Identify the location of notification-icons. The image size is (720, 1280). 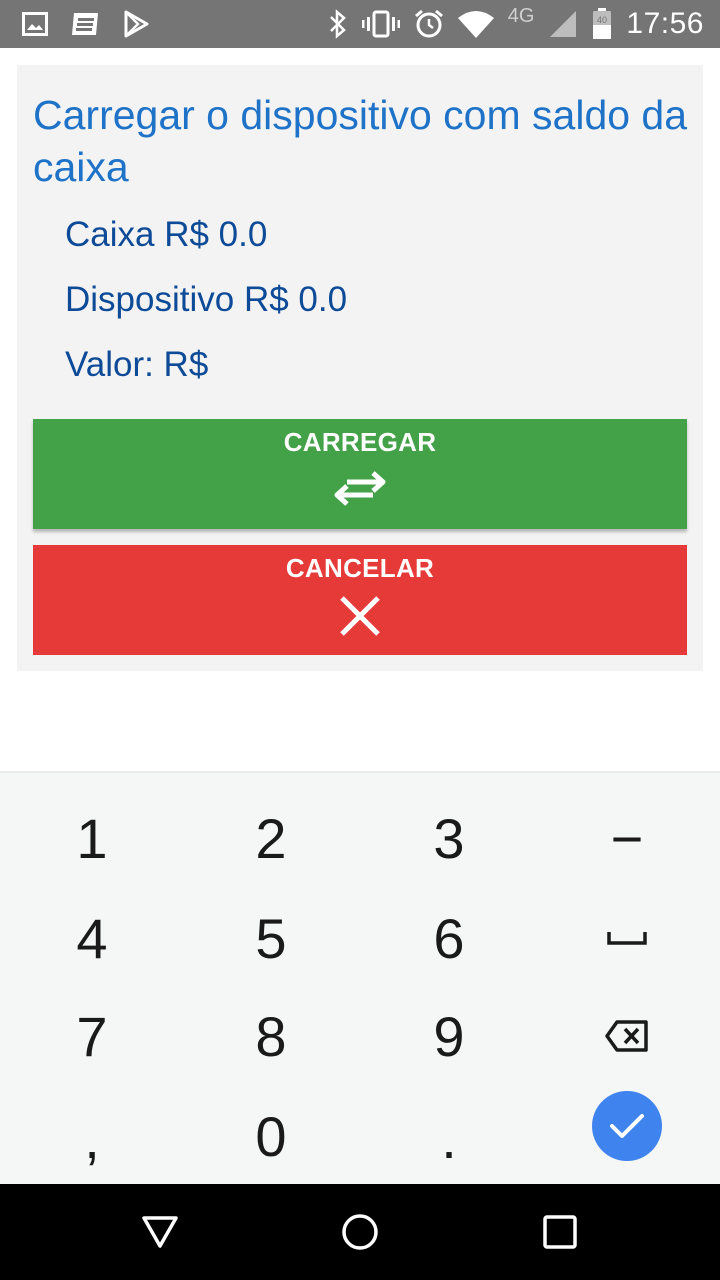
(86, 24).